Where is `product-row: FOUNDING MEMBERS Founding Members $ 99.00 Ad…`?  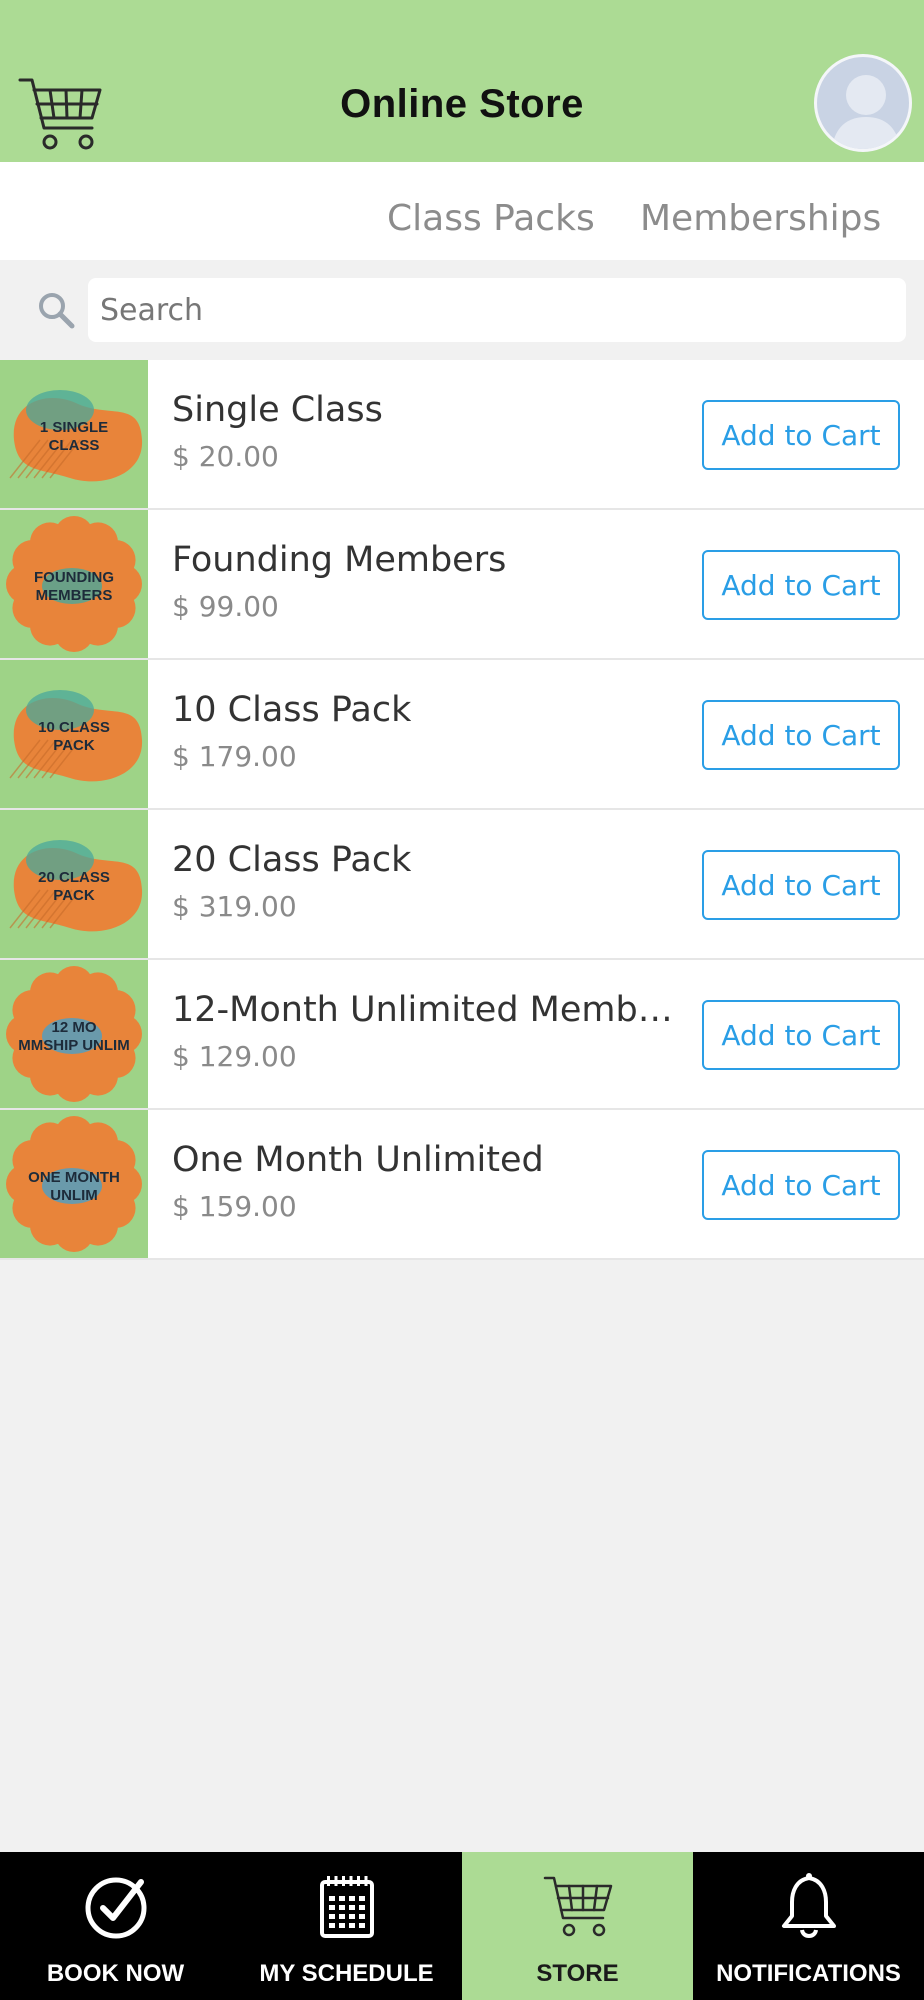
product-row: FOUNDING MEMBERS Founding Members $ 99.00 Ad… is located at coordinates (462, 585).